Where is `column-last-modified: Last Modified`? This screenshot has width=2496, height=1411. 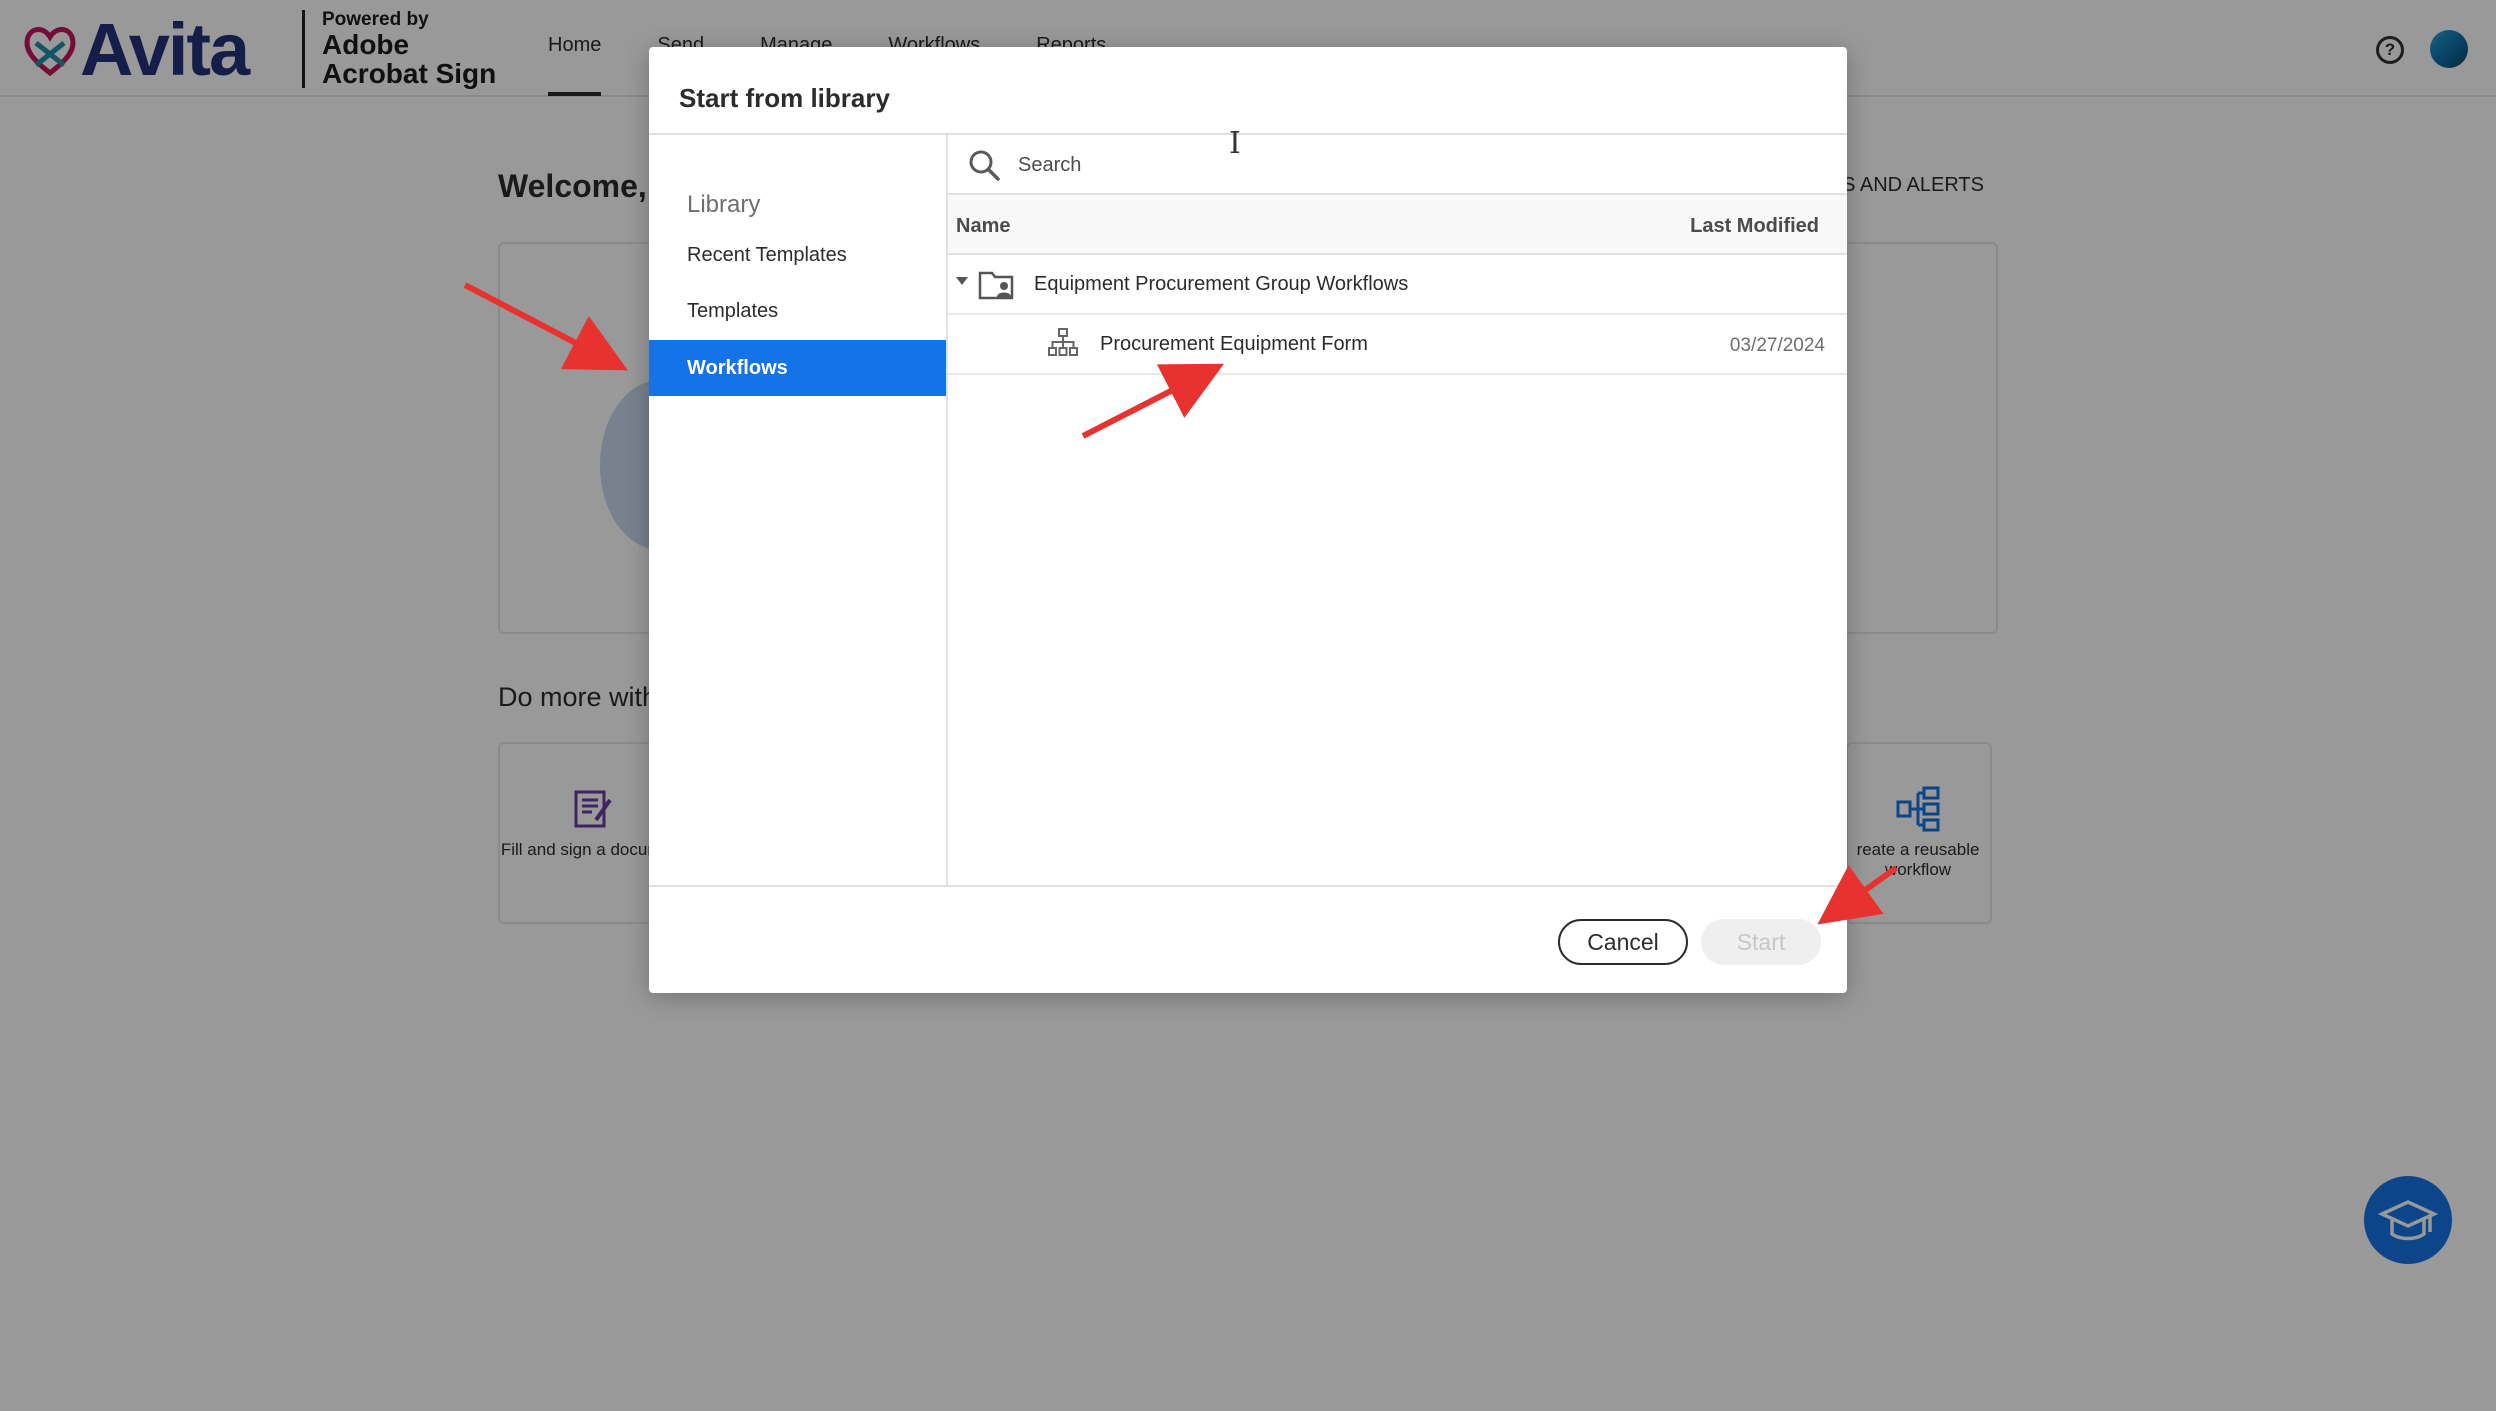 column-last-modified: Last Modified is located at coordinates (1754, 226).